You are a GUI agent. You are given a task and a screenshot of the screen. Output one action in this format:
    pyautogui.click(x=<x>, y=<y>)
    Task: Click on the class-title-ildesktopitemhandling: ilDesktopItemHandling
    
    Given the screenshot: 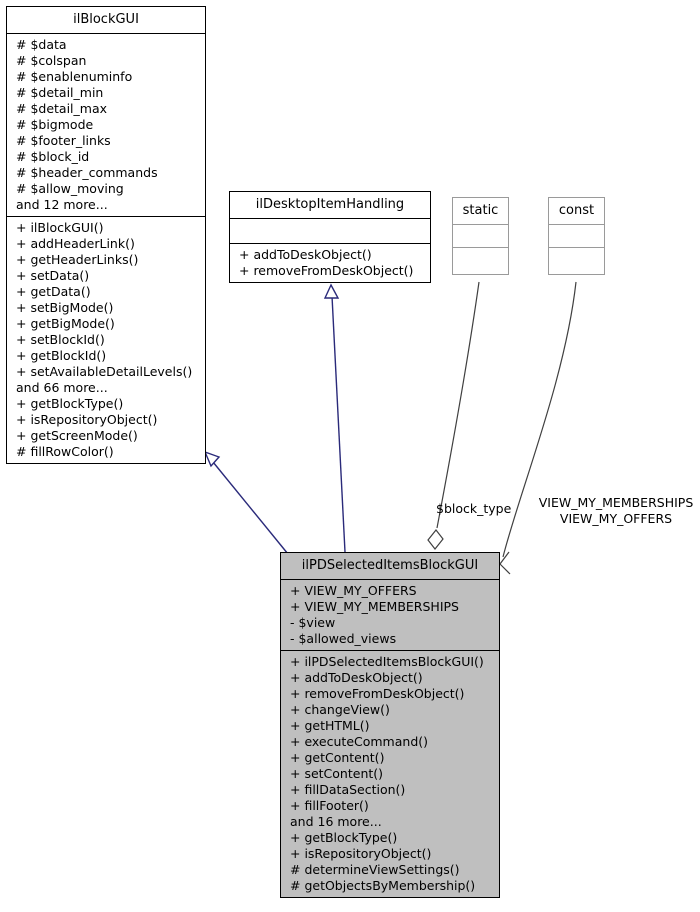 What is the action you would take?
    pyautogui.click(x=330, y=204)
    